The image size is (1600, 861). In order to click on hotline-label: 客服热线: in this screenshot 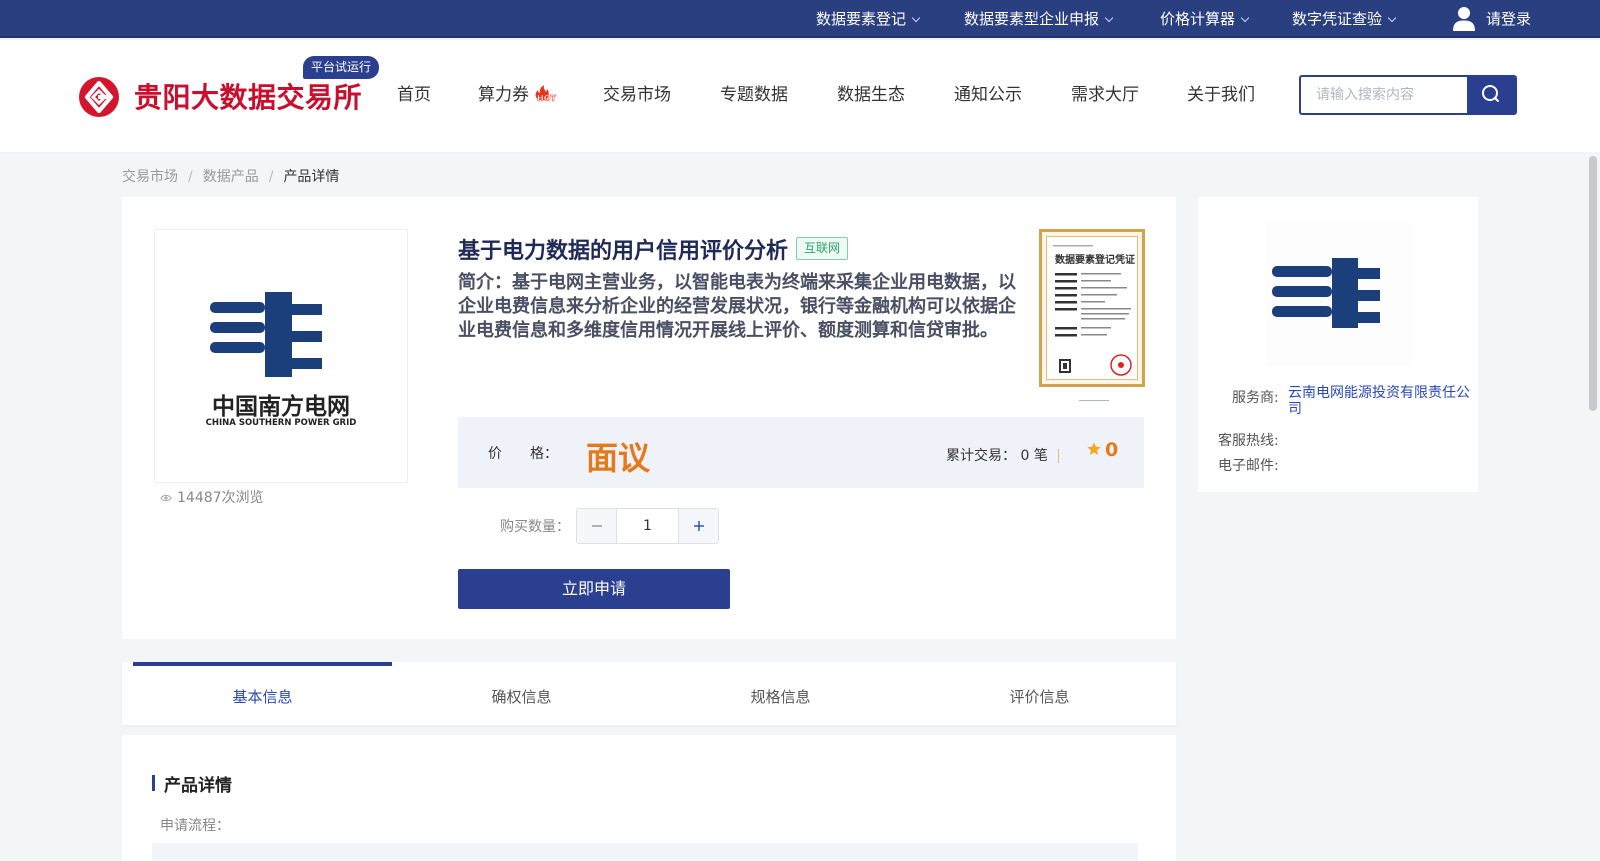, I will do `click(1248, 441)`.